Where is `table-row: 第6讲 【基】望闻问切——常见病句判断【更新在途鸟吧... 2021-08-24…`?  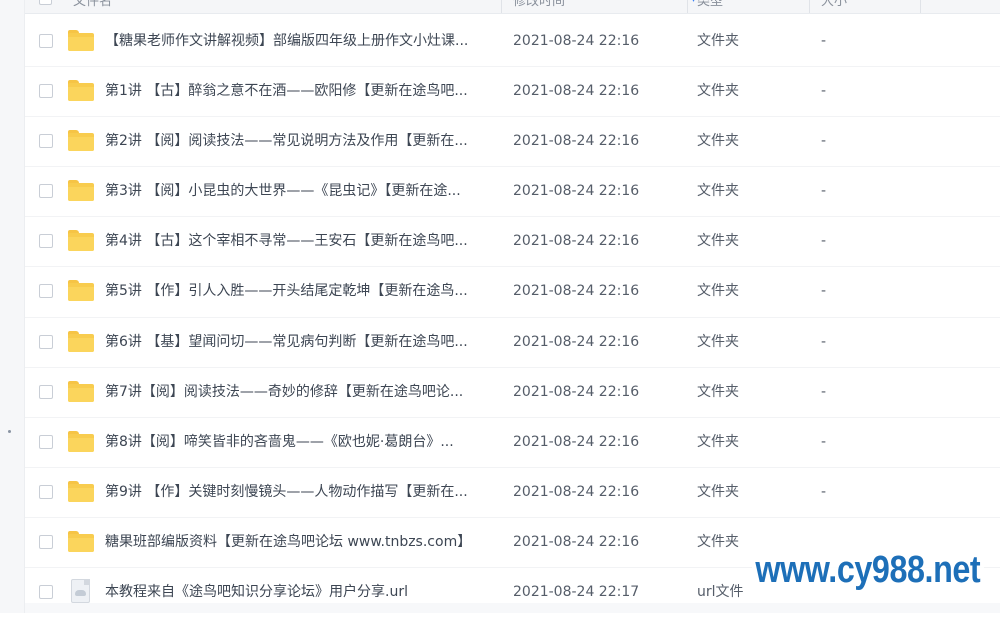 table-row: 第6讲 【基】望闻问切——常见病句判断【更新在途鸟吧... 2021-08-24… is located at coordinates (512, 343).